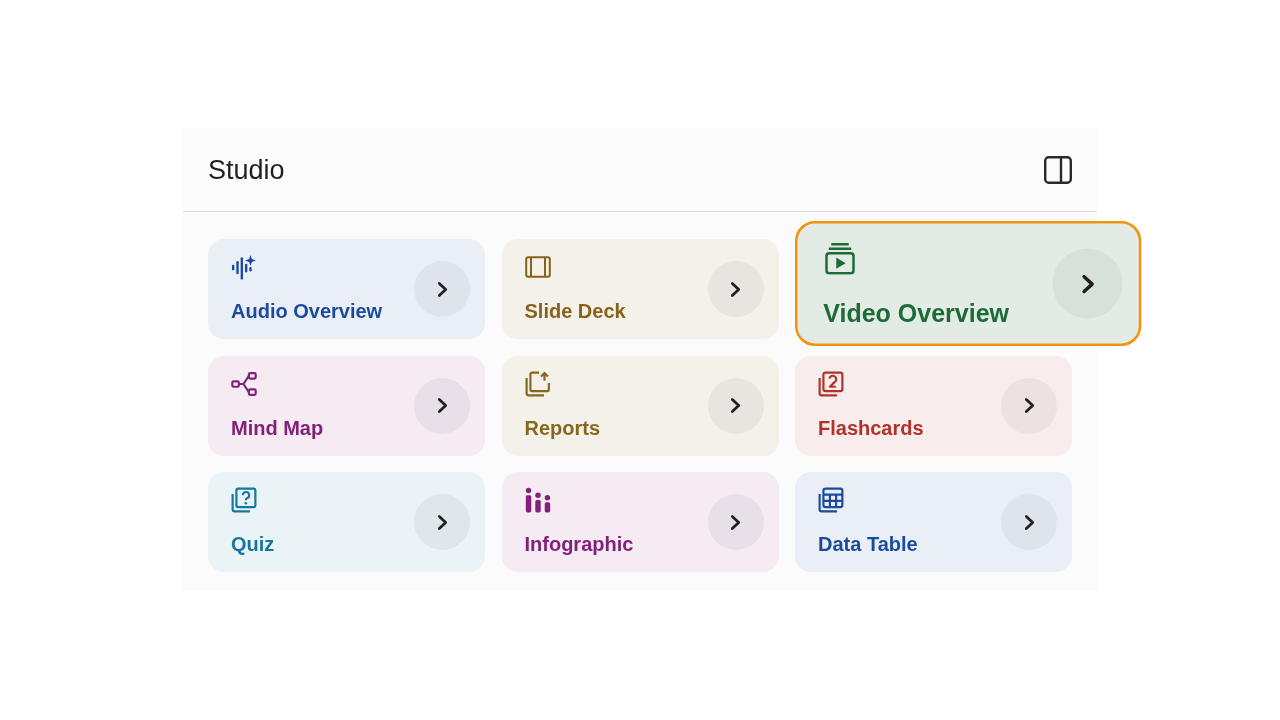 Image resolution: width=1280 pixels, height=720 pixels. I want to click on toggle-panel-button, so click(1058, 169).